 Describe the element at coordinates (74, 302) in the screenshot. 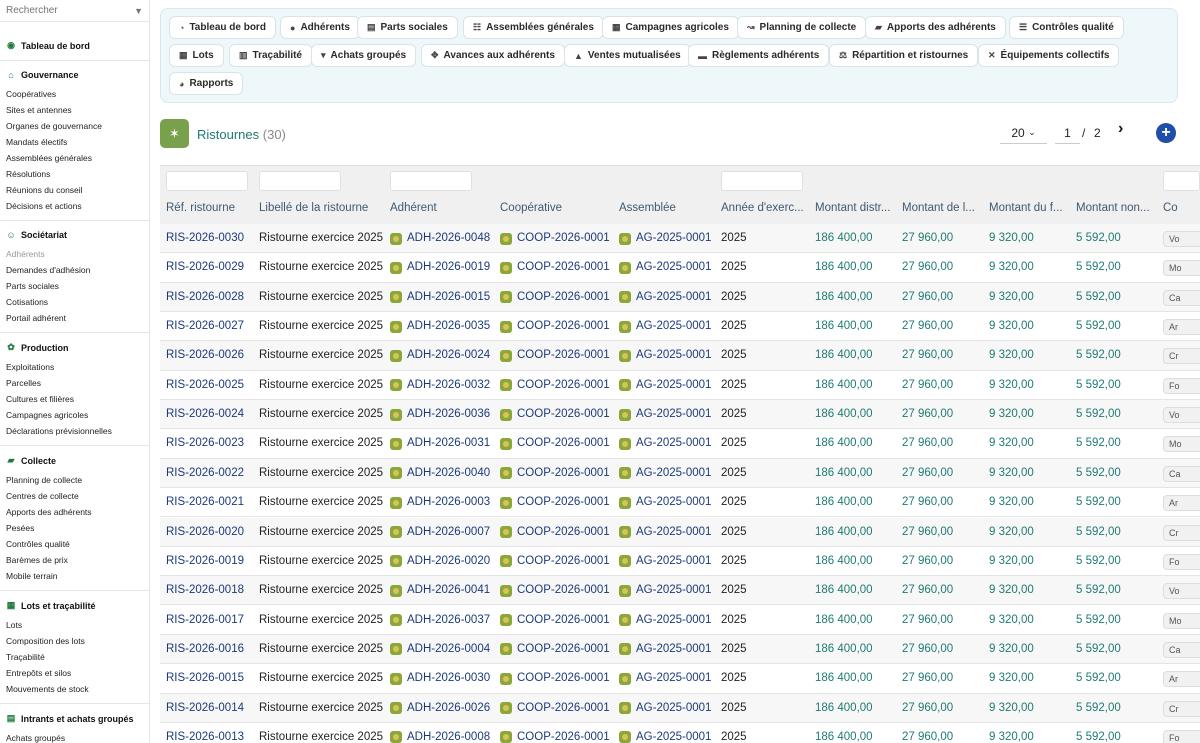

I see `sidebar-item: Cotisations` at that location.